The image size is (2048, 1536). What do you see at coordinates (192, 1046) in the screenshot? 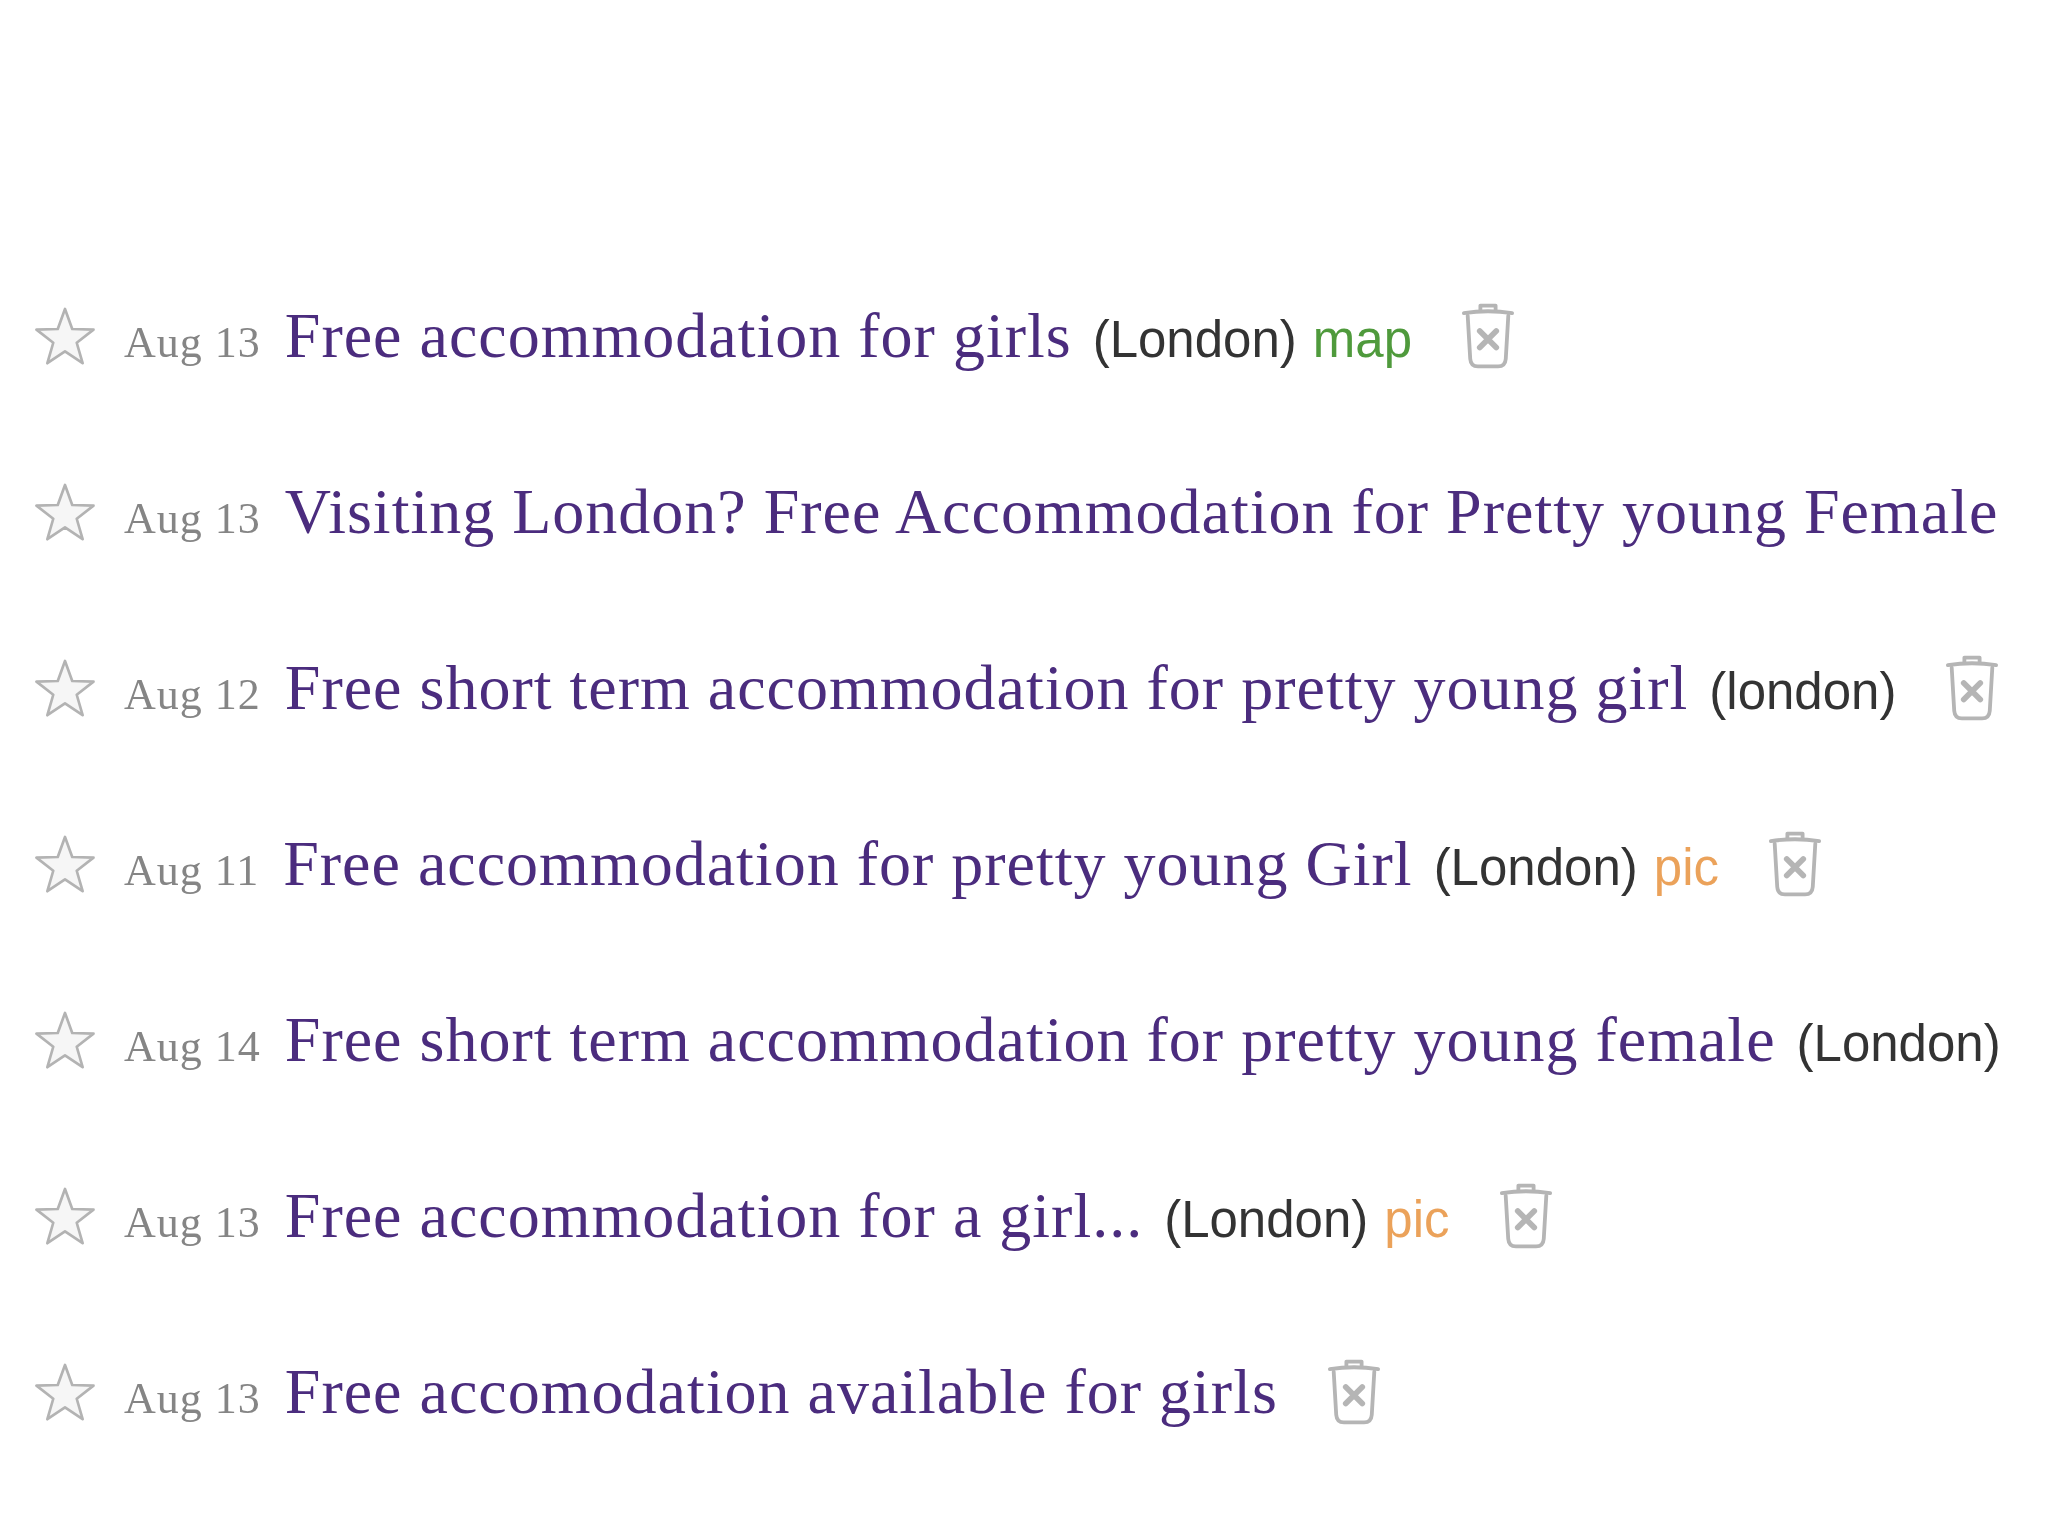
I see `post-date: Aug 14` at bounding box center [192, 1046].